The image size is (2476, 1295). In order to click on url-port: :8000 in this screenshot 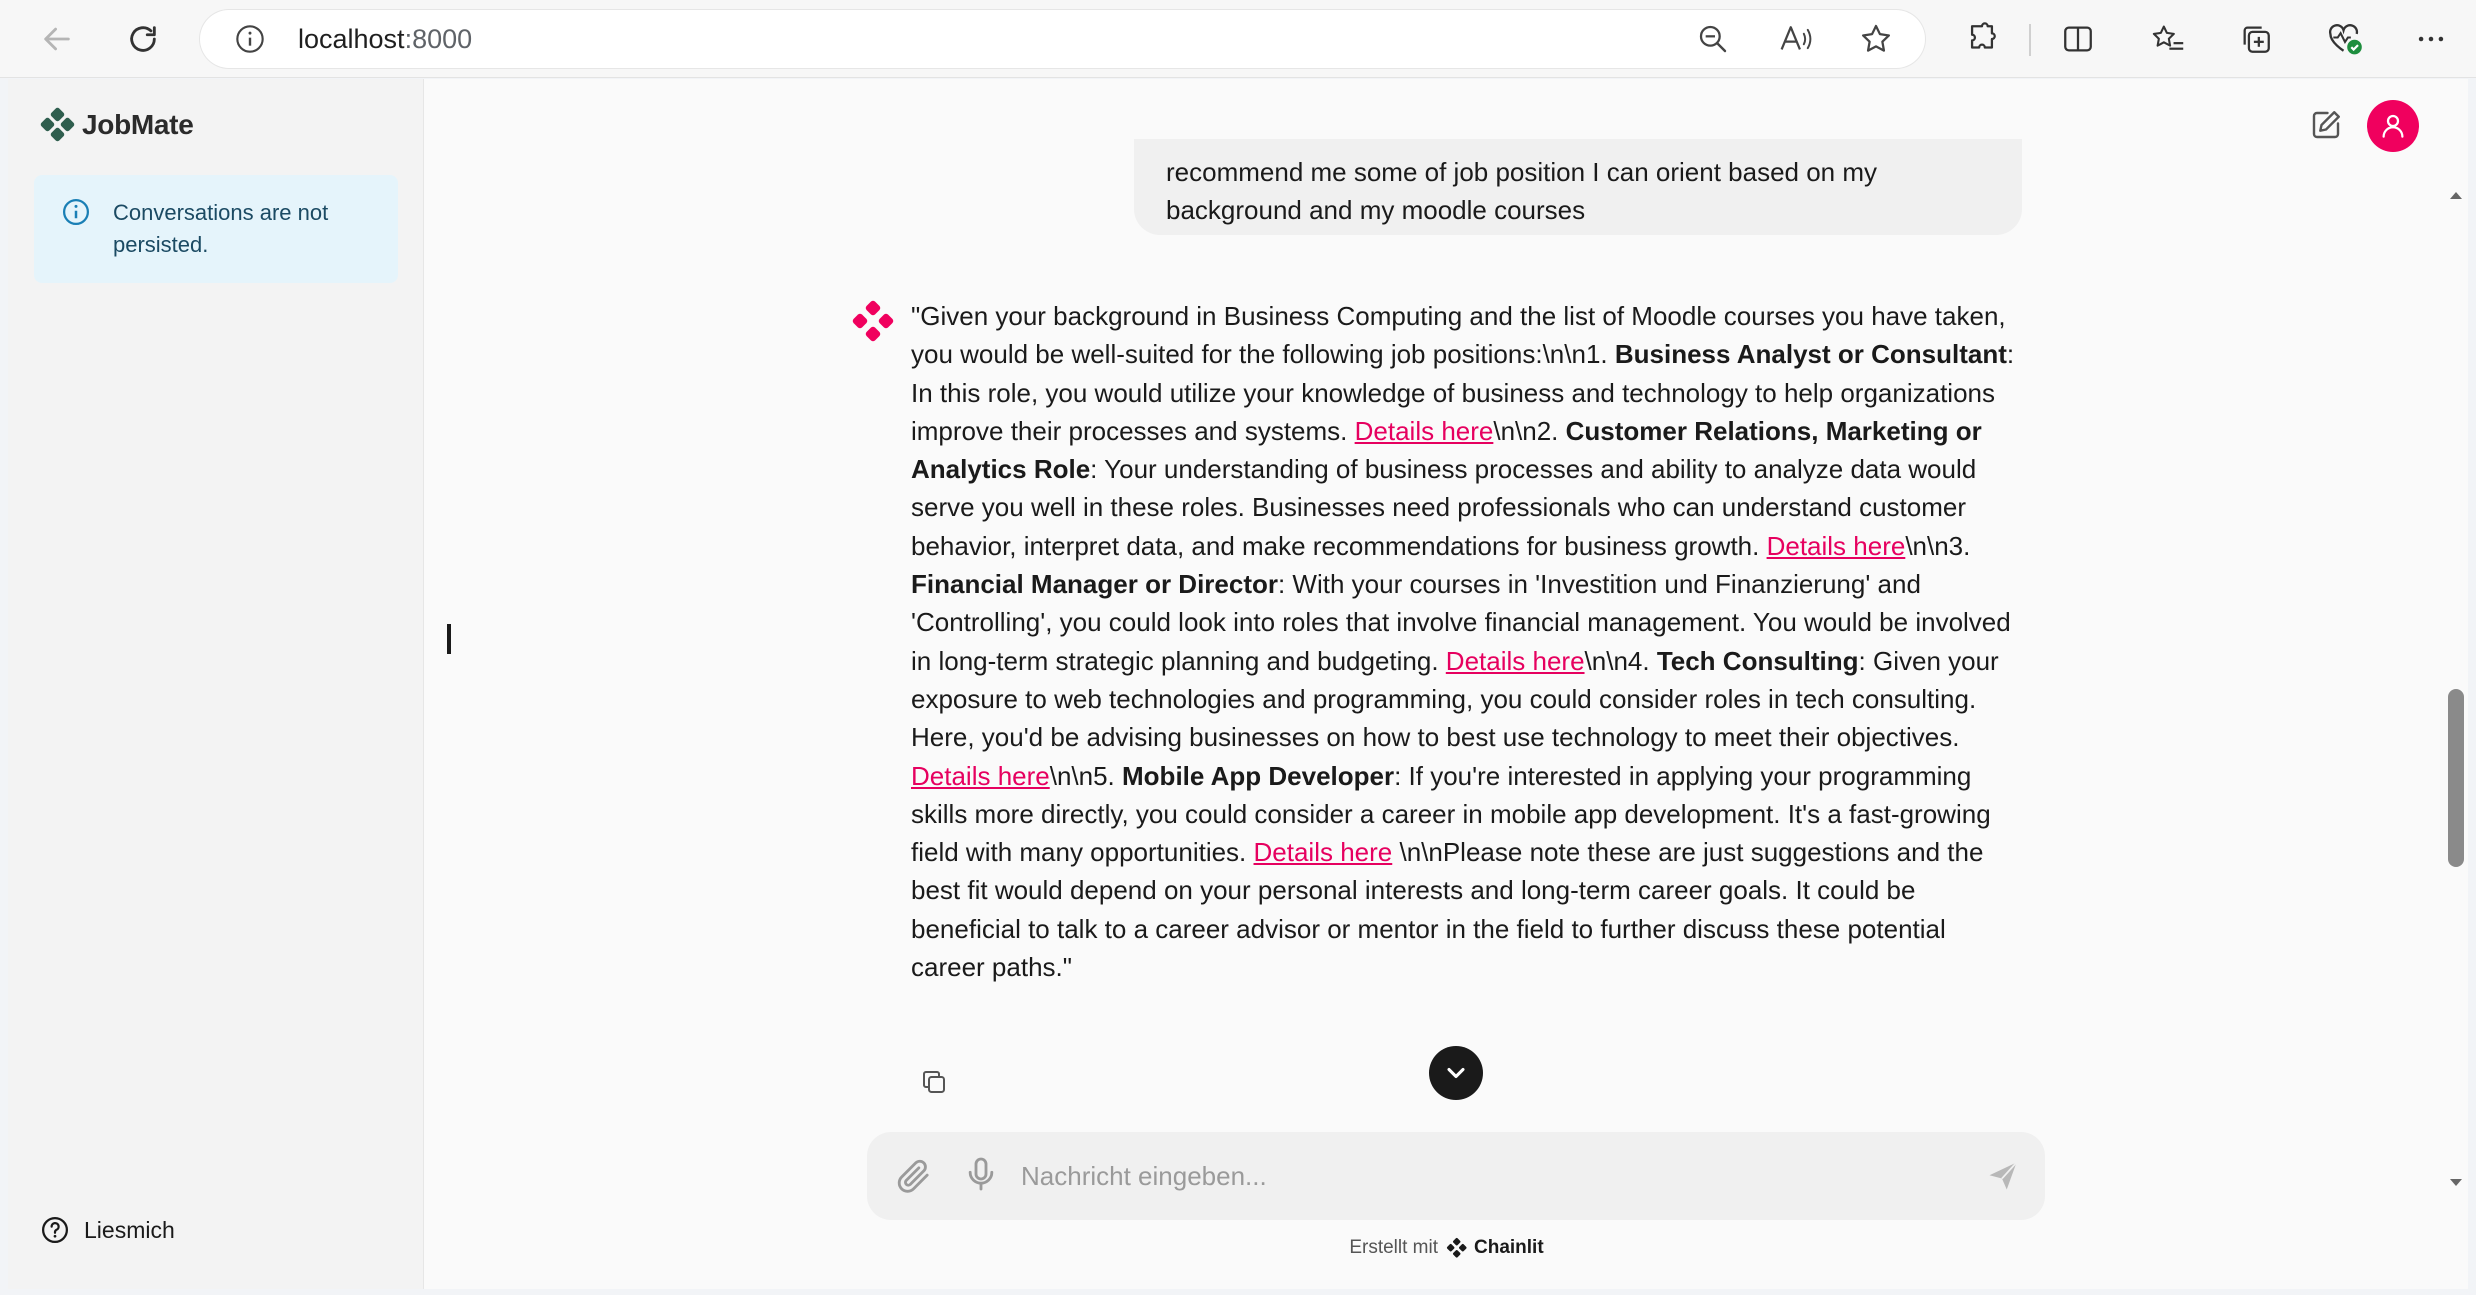, I will do `click(438, 39)`.